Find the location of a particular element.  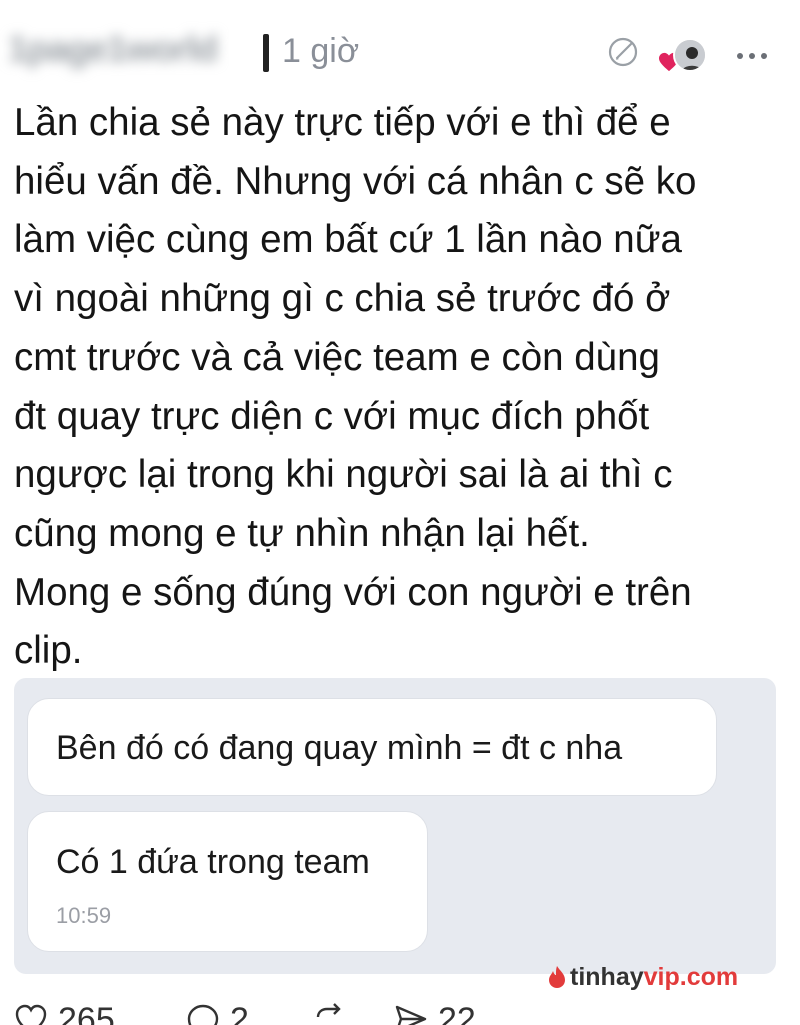

repost-button is located at coordinates (329, 1014).